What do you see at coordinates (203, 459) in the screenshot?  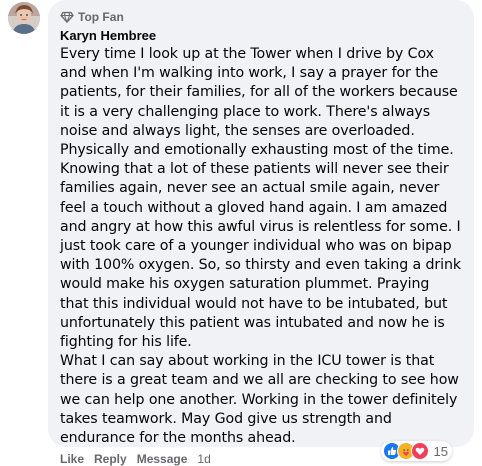 I see `timestamp: 1d` at bounding box center [203, 459].